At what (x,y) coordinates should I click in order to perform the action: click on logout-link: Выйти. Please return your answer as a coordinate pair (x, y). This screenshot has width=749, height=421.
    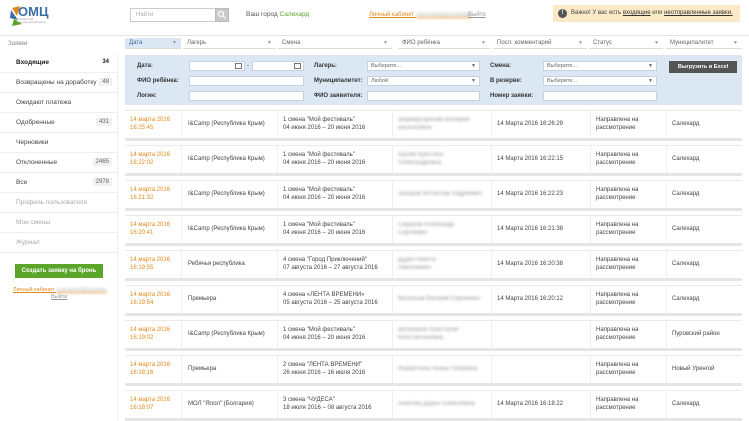
    Looking at the image, I should click on (477, 15).